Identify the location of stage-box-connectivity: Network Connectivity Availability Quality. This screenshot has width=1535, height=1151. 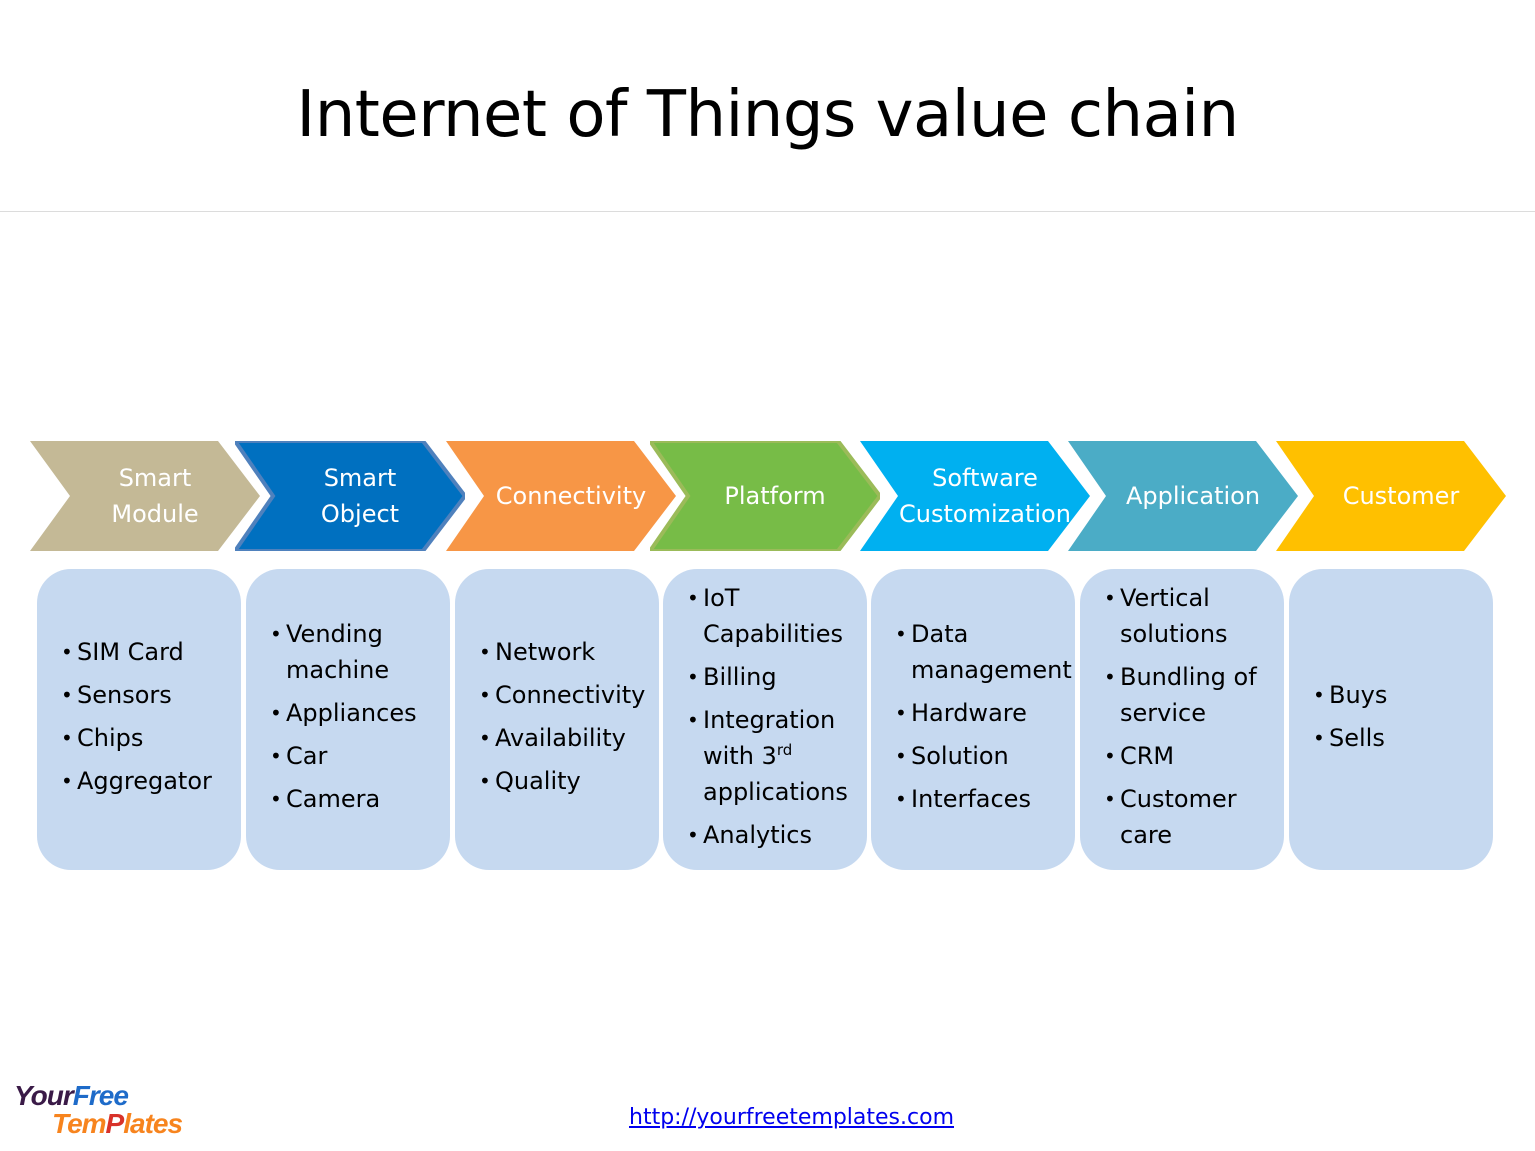
(557, 719).